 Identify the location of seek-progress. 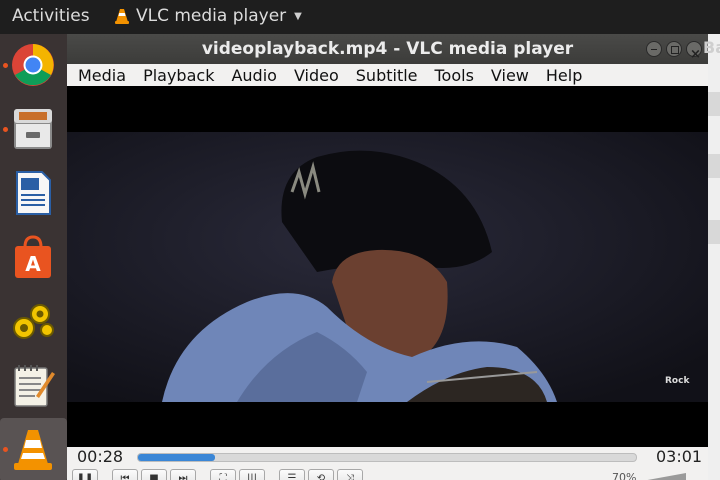
(177, 457).